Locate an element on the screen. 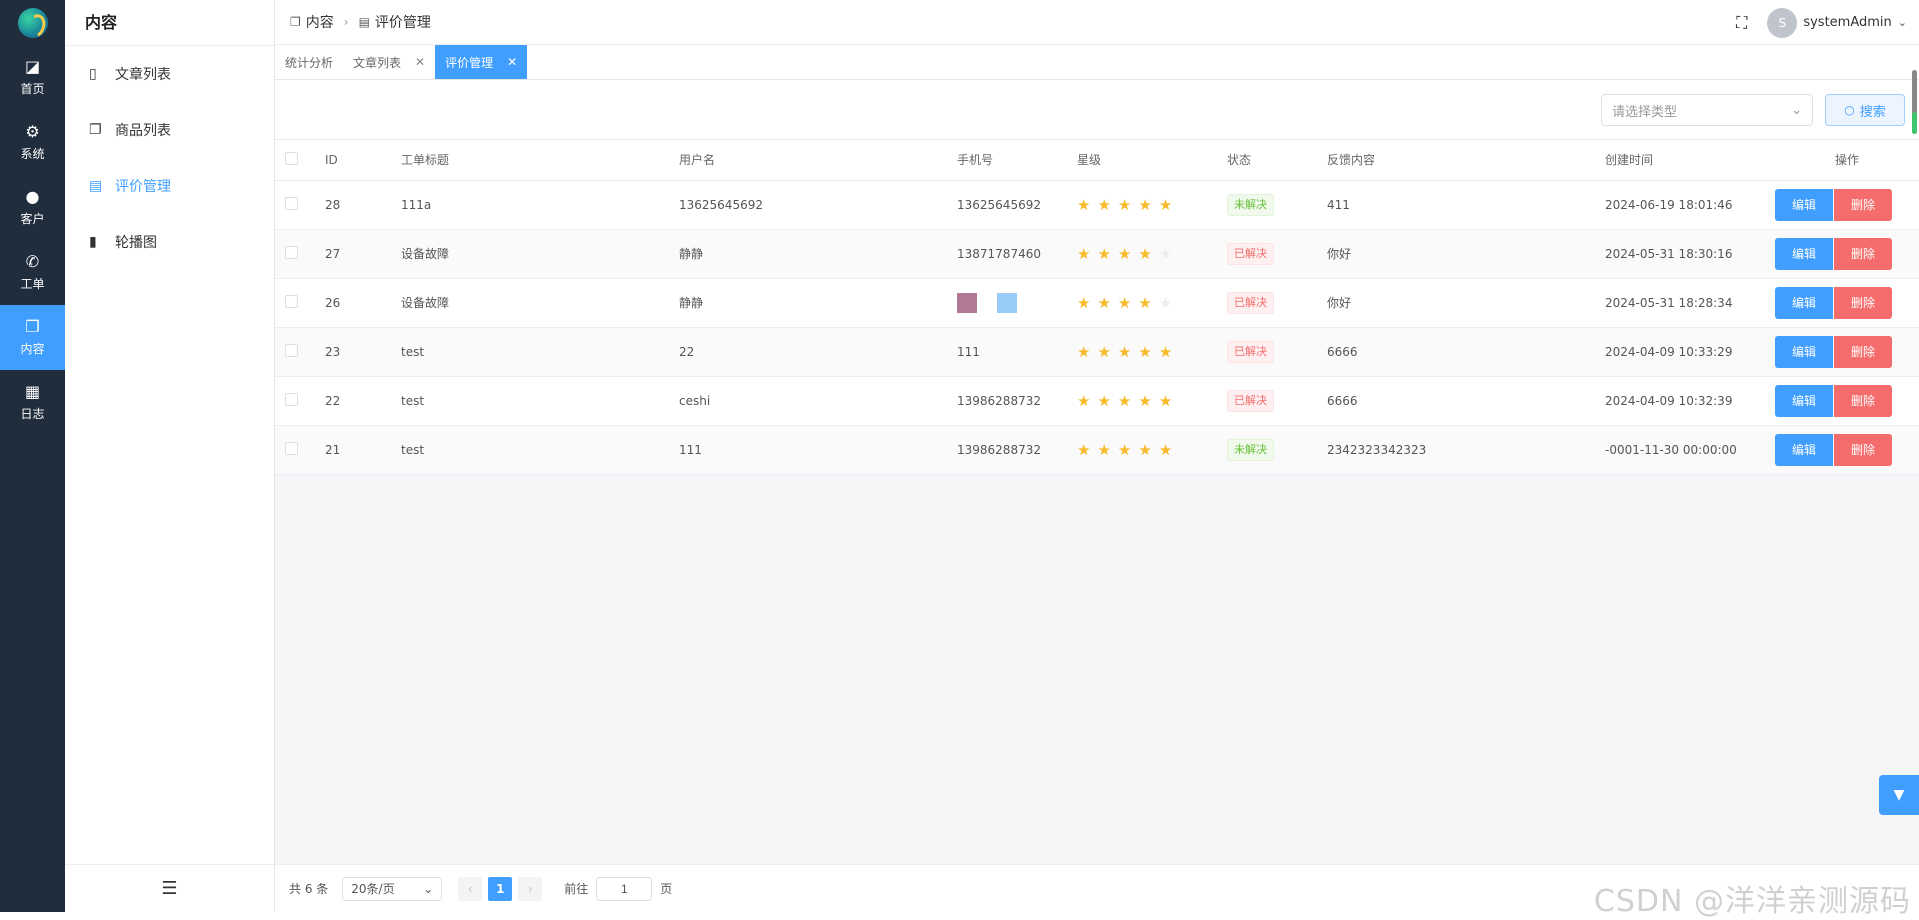 This screenshot has height=920, width=1919. rail-item: ◪ 首页 is located at coordinates (32, 77).